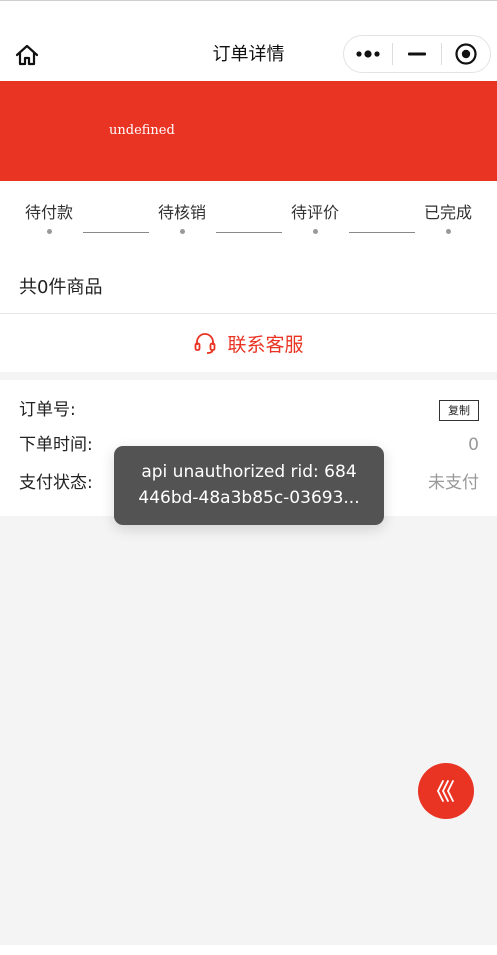 Image resolution: width=497 pixels, height=955 pixels. What do you see at coordinates (205, 343) in the screenshot?
I see `headset-icon` at bounding box center [205, 343].